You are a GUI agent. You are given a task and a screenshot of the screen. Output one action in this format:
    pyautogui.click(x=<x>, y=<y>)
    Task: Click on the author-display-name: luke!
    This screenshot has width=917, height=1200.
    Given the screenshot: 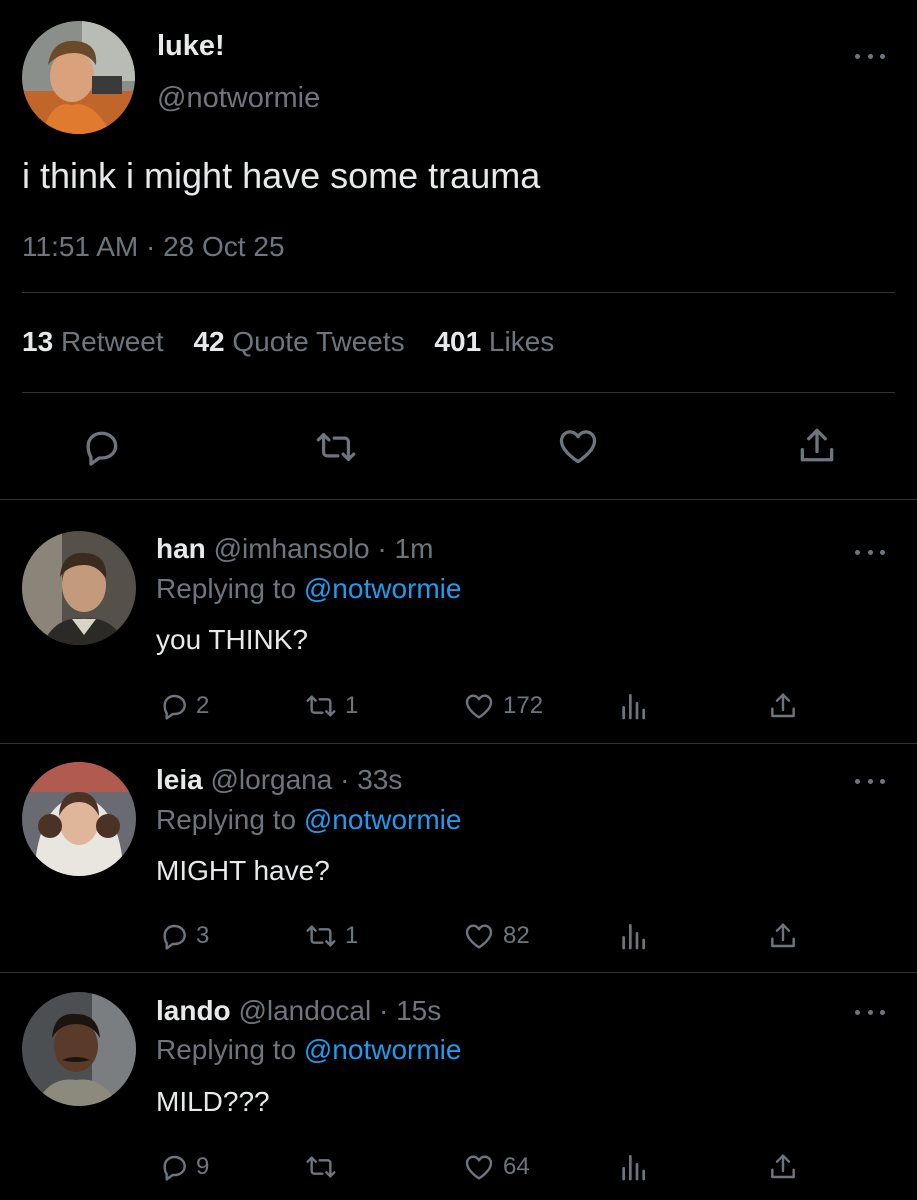 What is the action you would take?
    pyautogui.click(x=191, y=46)
    